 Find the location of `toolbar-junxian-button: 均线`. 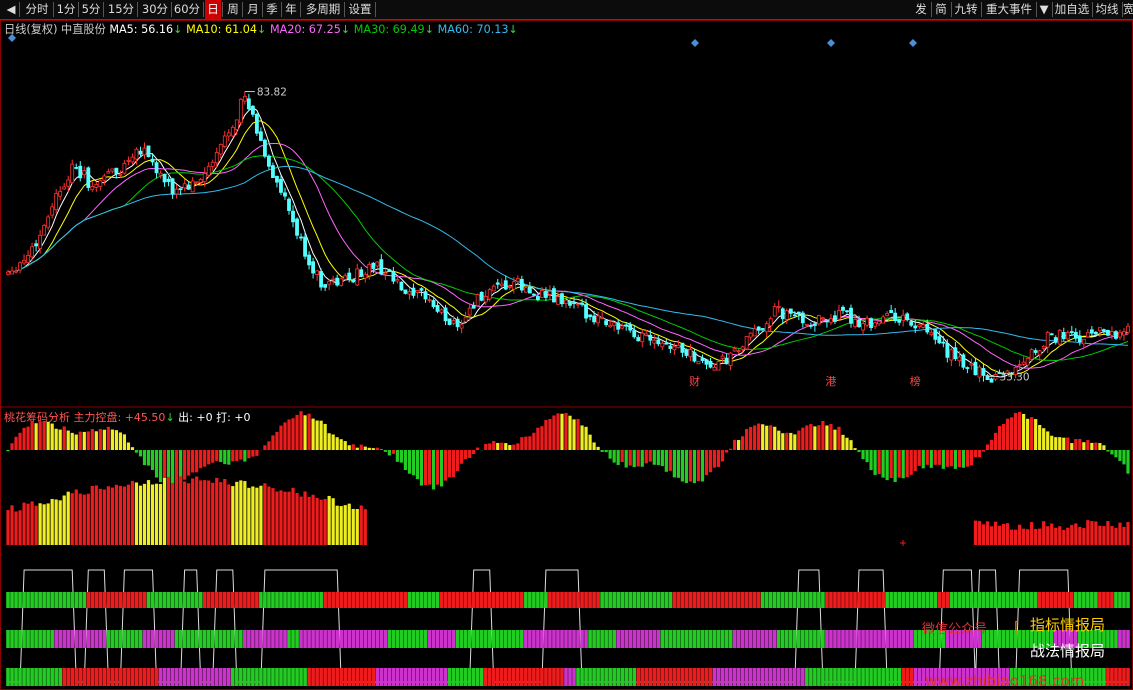

toolbar-junxian-button: 均线 is located at coordinates (1107, 9).